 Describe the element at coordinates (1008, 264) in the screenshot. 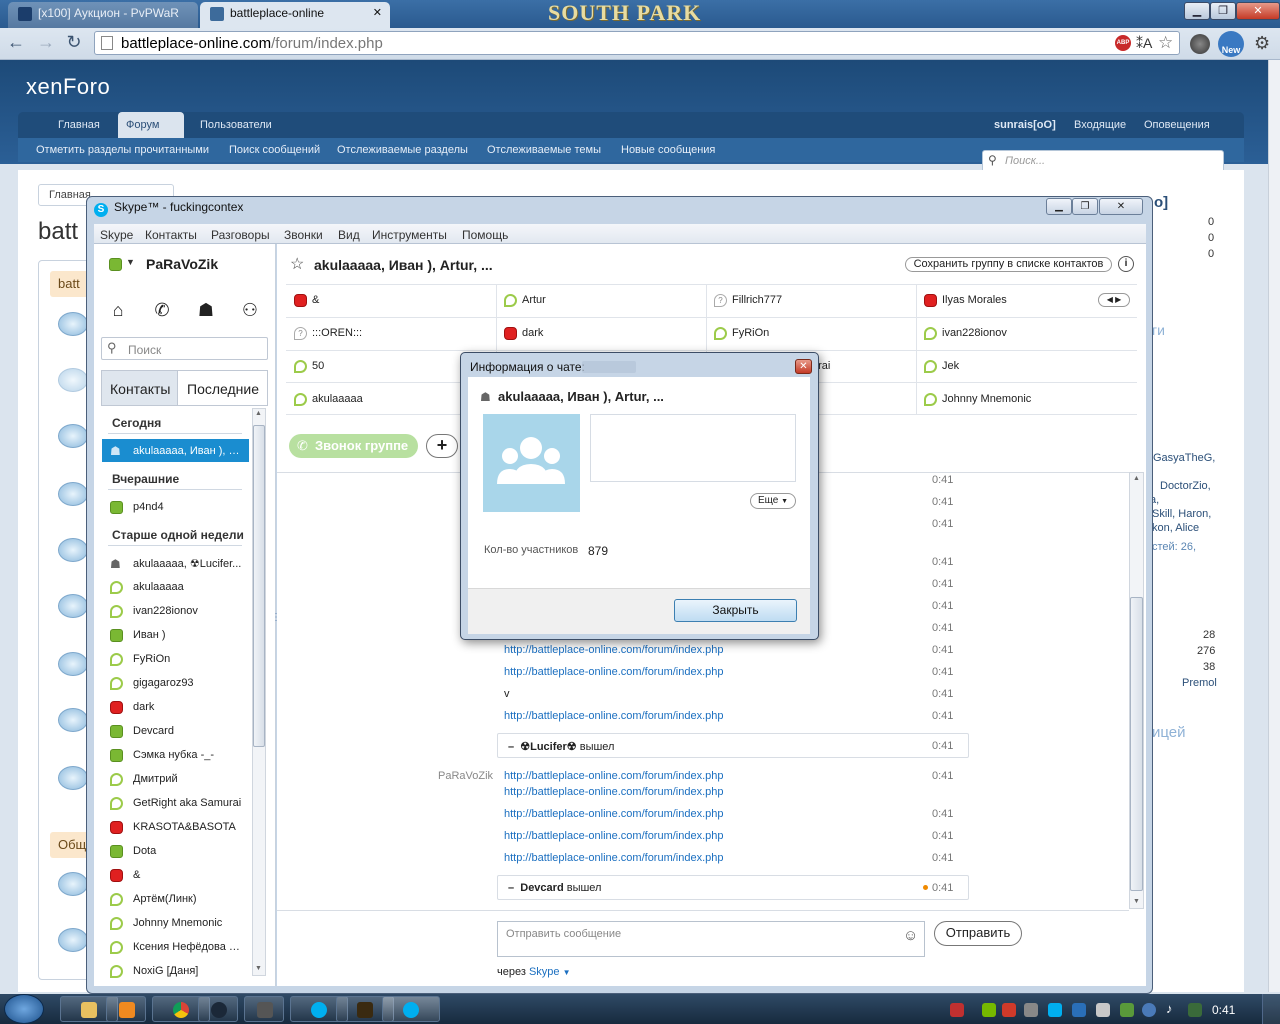

I see `save-group-button: Сохранить группу в списке контактов` at that location.